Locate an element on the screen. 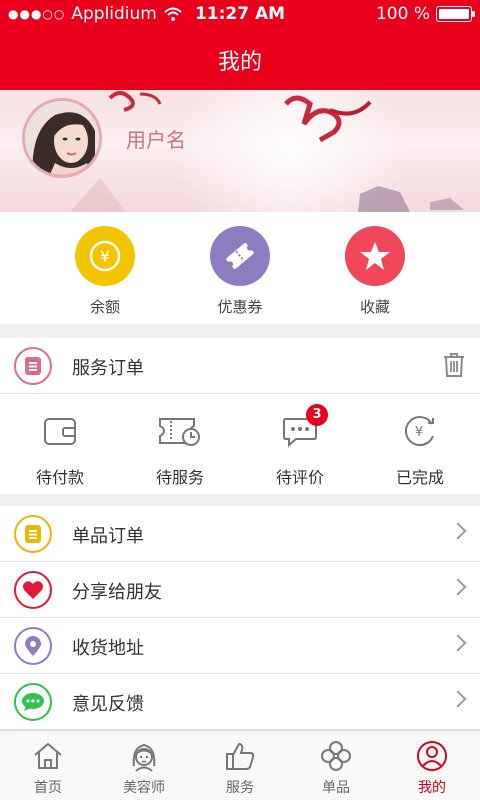 This screenshot has width=480, height=800. yuan-coin-icon: ¥ is located at coordinates (105, 256).